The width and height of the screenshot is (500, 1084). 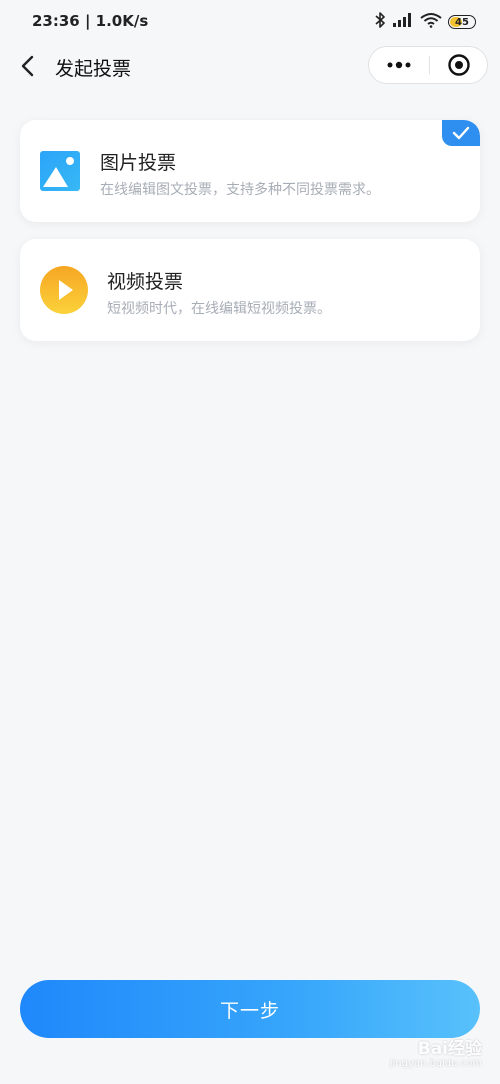 What do you see at coordinates (399, 65) in the screenshot?
I see `more-dots-icon` at bounding box center [399, 65].